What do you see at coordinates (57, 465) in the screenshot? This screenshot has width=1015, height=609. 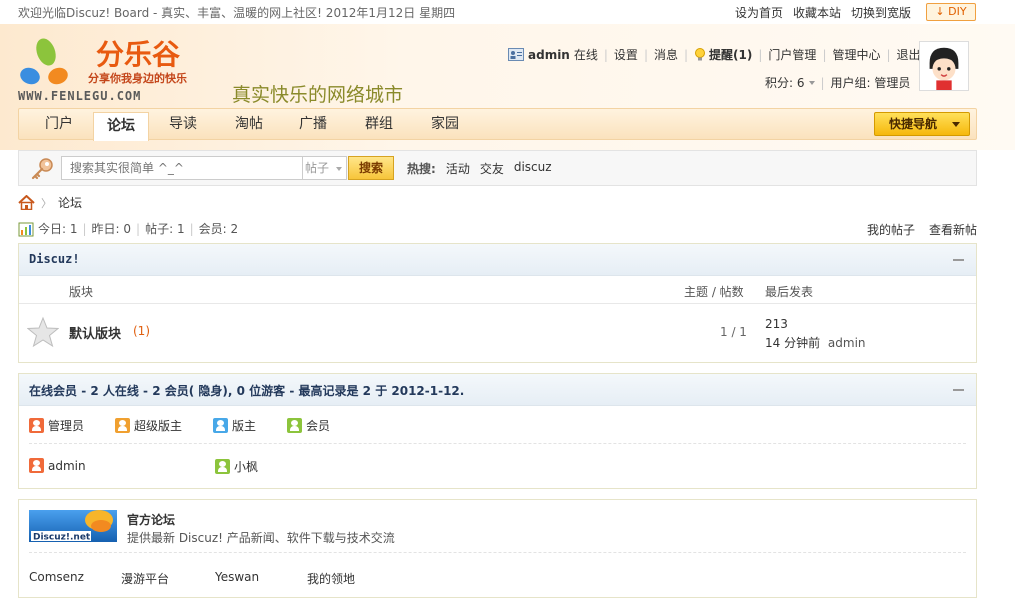 I see `list-item: admin` at bounding box center [57, 465].